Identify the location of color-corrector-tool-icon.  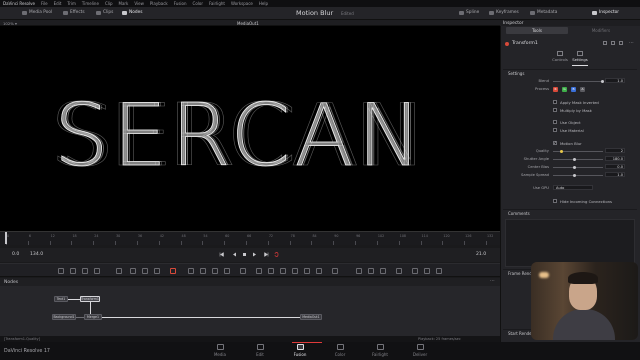
(133, 271).